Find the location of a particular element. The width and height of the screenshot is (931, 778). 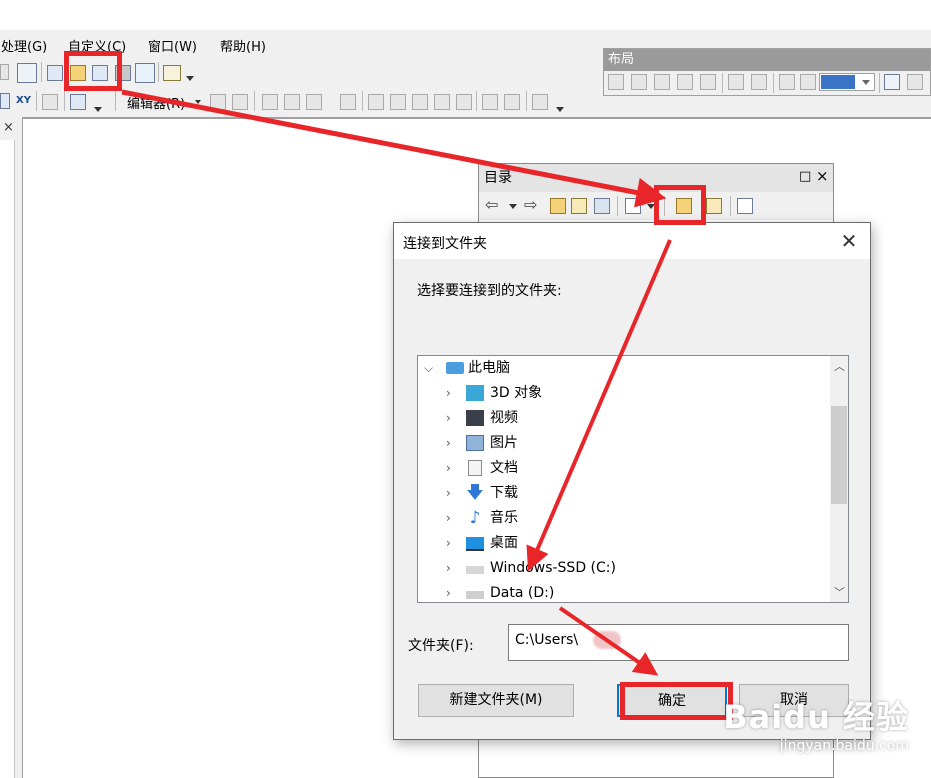

watermark-url: jingyan.baidu.com is located at coordinates (844, 746).